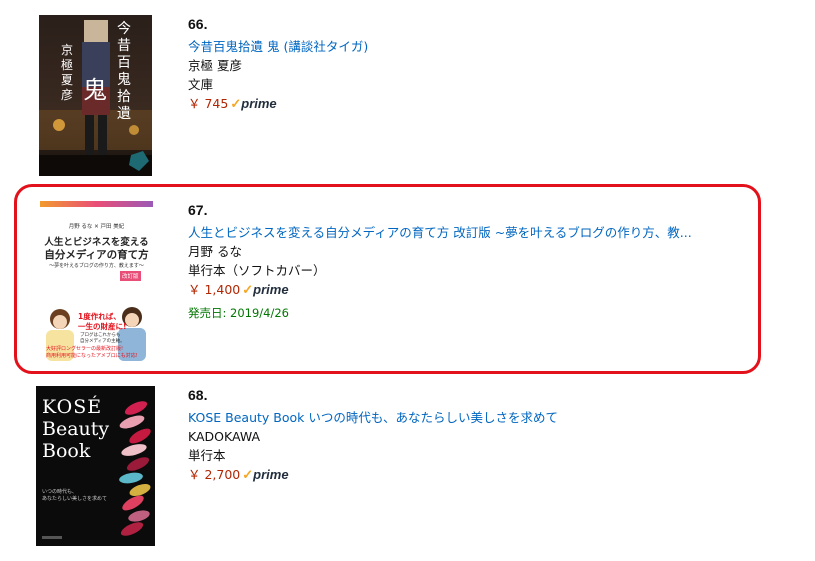 This screenshot has height=561, width=815. What do you see at coordinates (373, 475) in the screenshot?
I see `price-row: ￥ 2,700 ✓ prime` at bounding box center [373, 475].